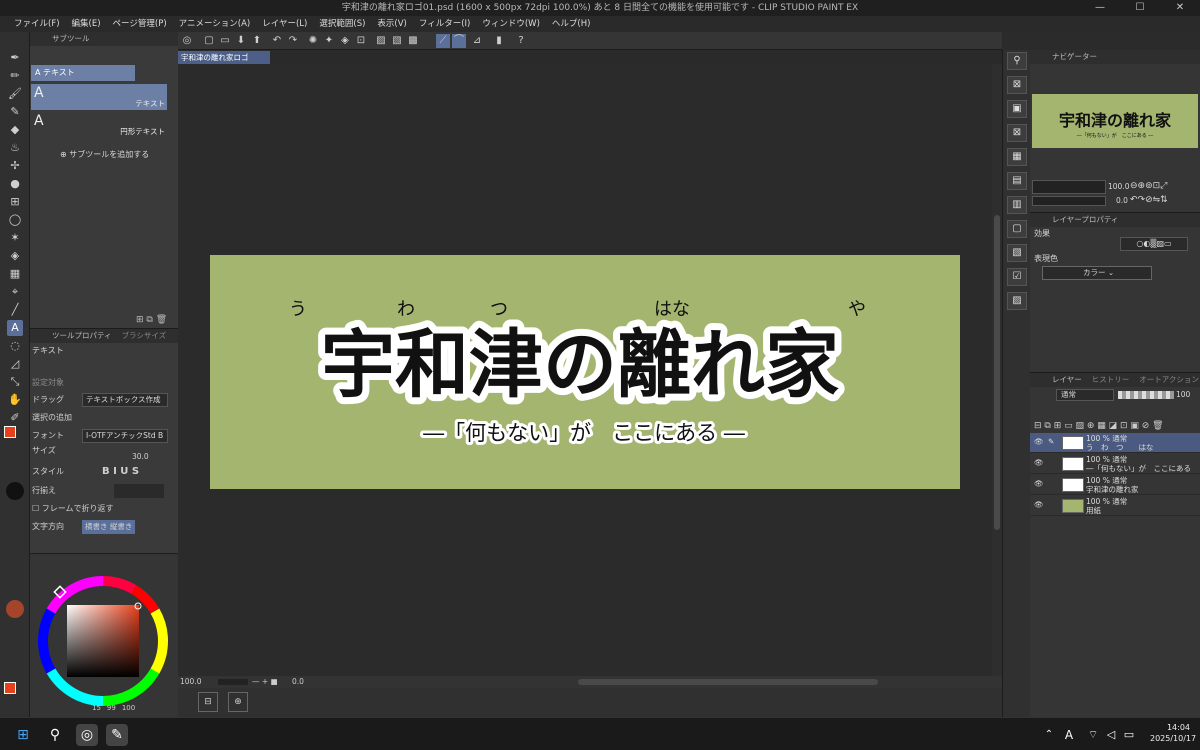  Describe the element at coordinates (15, 184) in the screenshot. I see `blend-icon: ●` at that location.